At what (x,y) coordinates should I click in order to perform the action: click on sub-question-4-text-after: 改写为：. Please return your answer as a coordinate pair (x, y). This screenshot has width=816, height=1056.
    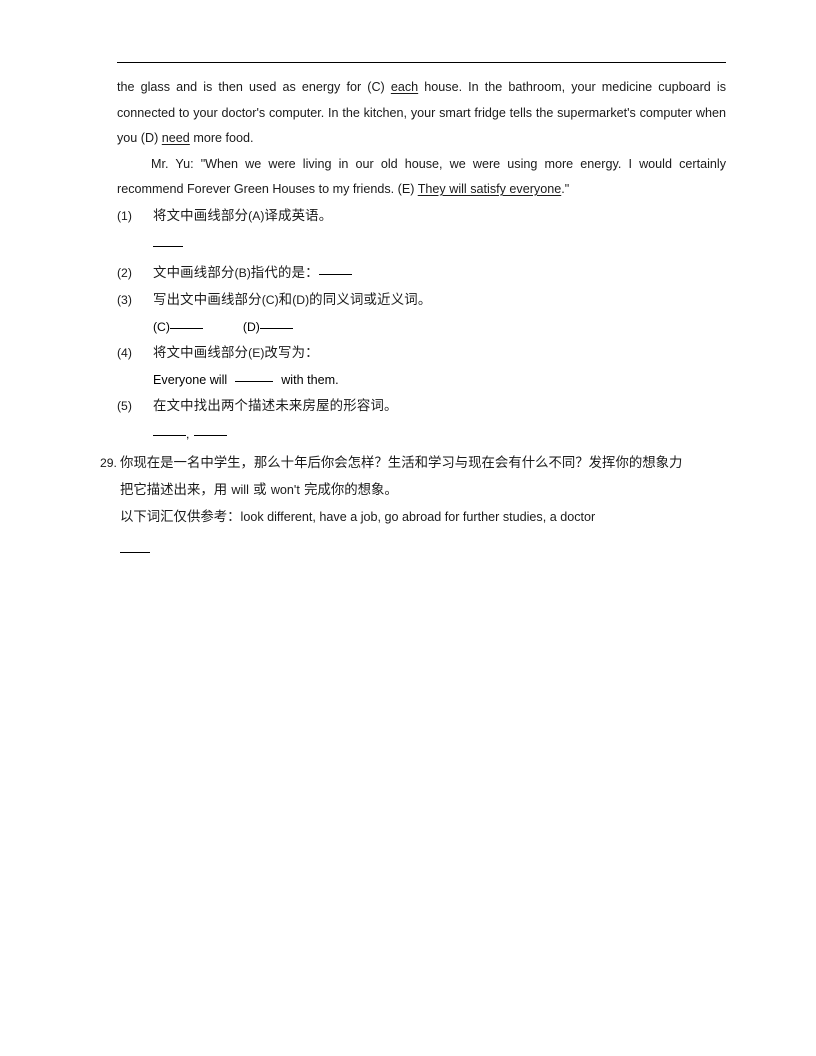
    Looking at the image, I should click on (291, 353).